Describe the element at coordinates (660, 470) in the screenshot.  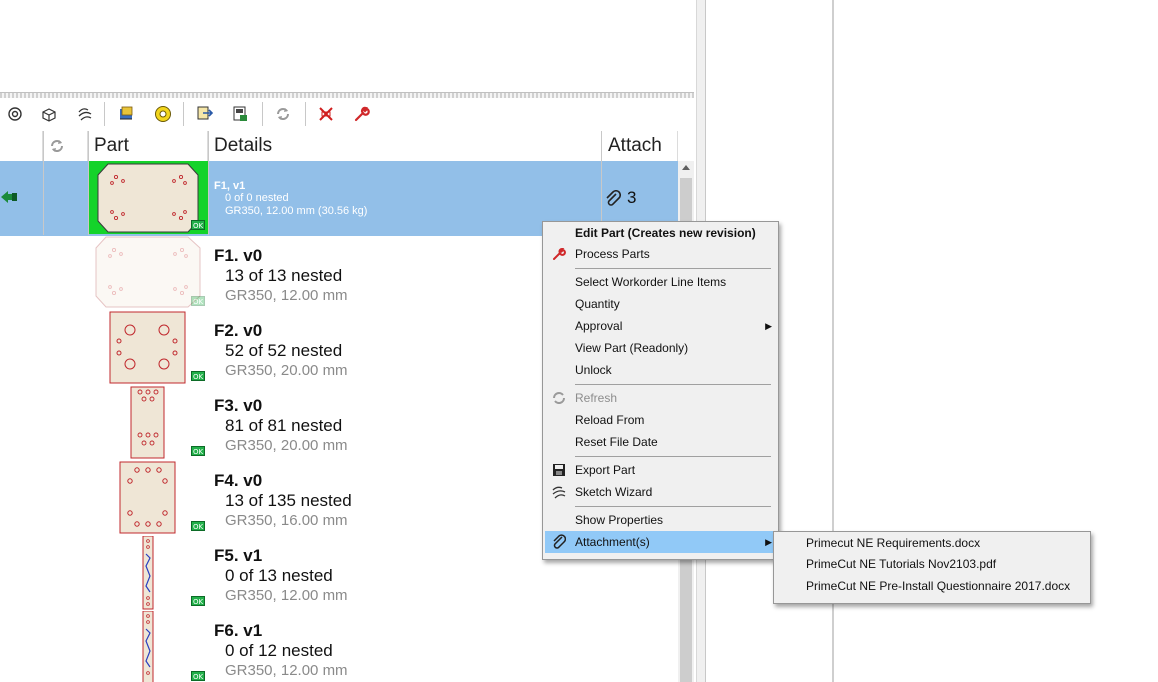
I see `menu-export-part: Export Part` at that location.